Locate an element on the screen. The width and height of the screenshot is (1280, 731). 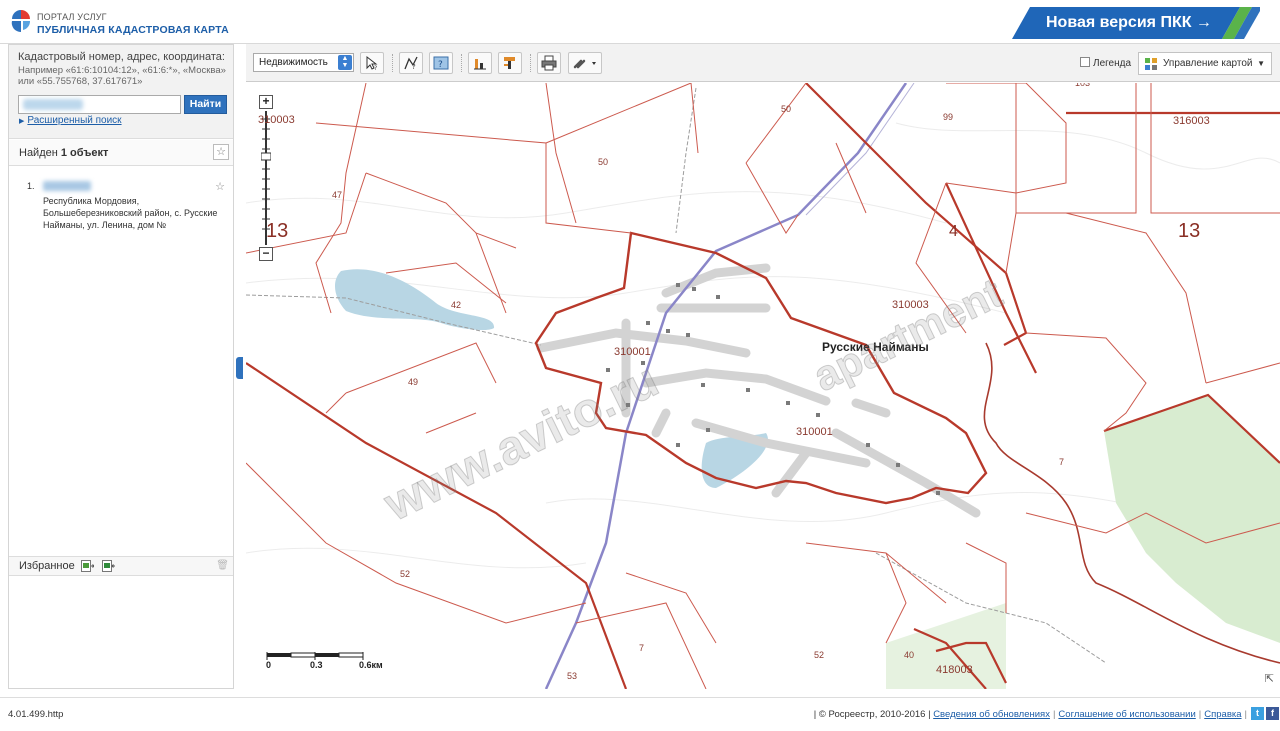
result-number: 1. is located at coordinates (31, 186).